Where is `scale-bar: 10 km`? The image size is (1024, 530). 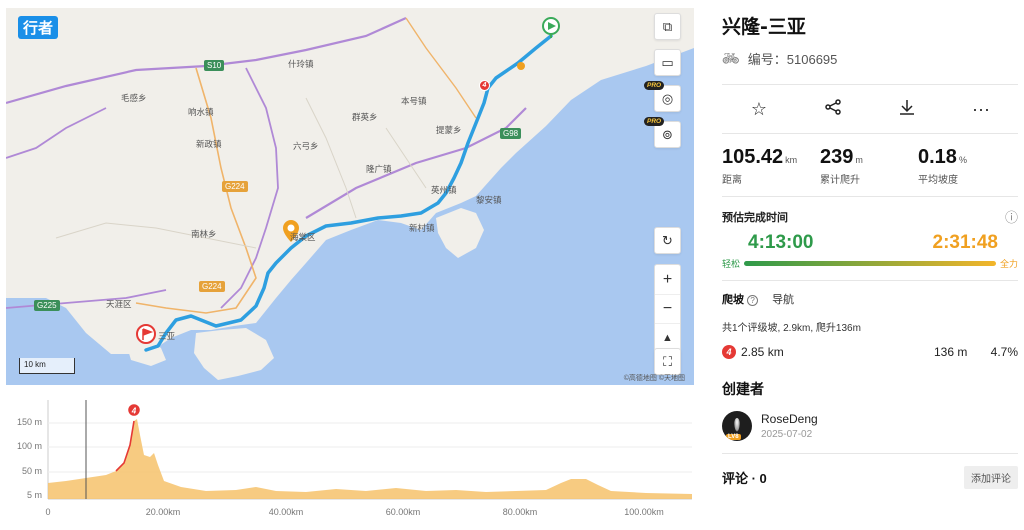
scale-bar: 10 km is located at coordinates (47, 366).